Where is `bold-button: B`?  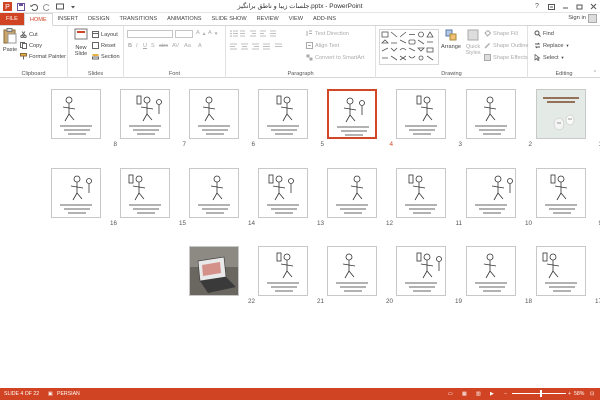 bold-button: B is located at coordinates (130, 46).